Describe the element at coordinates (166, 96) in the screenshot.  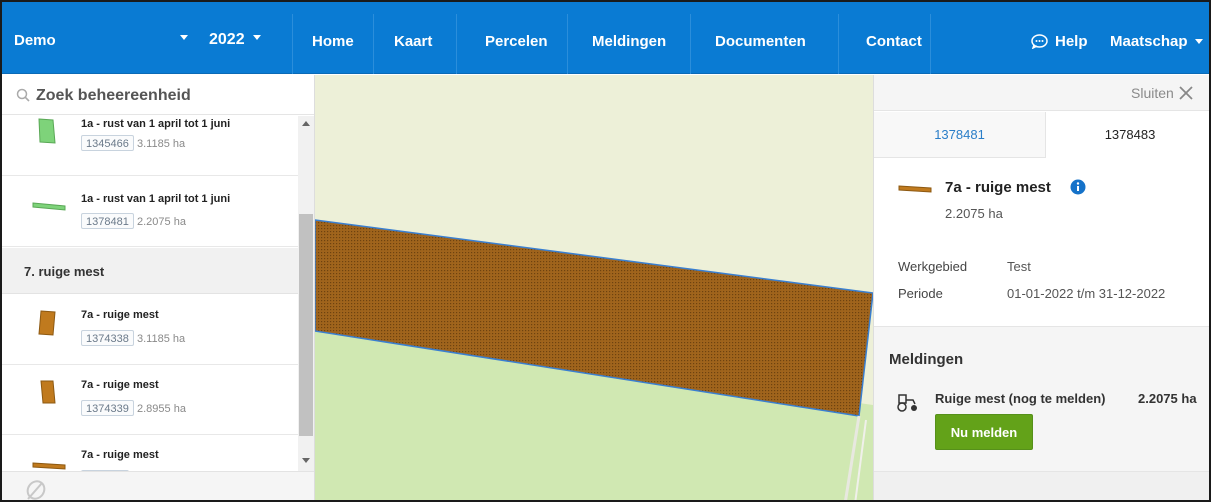
I see `search-input` at that location.